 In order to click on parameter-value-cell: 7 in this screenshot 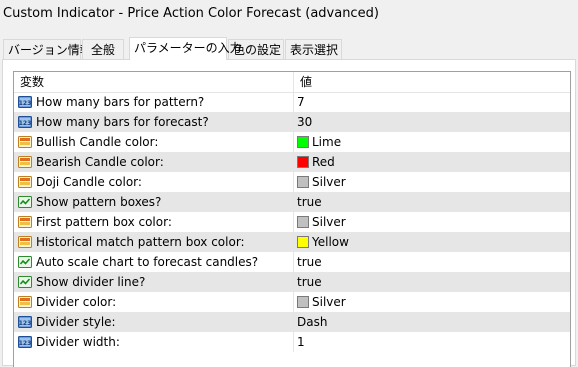, I will do `click(432, 102)`.